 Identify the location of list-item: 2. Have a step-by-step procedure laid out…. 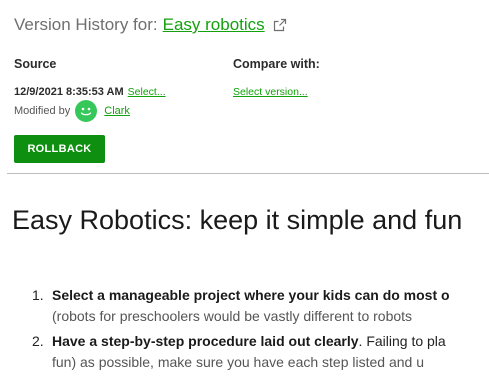
(260, 352).